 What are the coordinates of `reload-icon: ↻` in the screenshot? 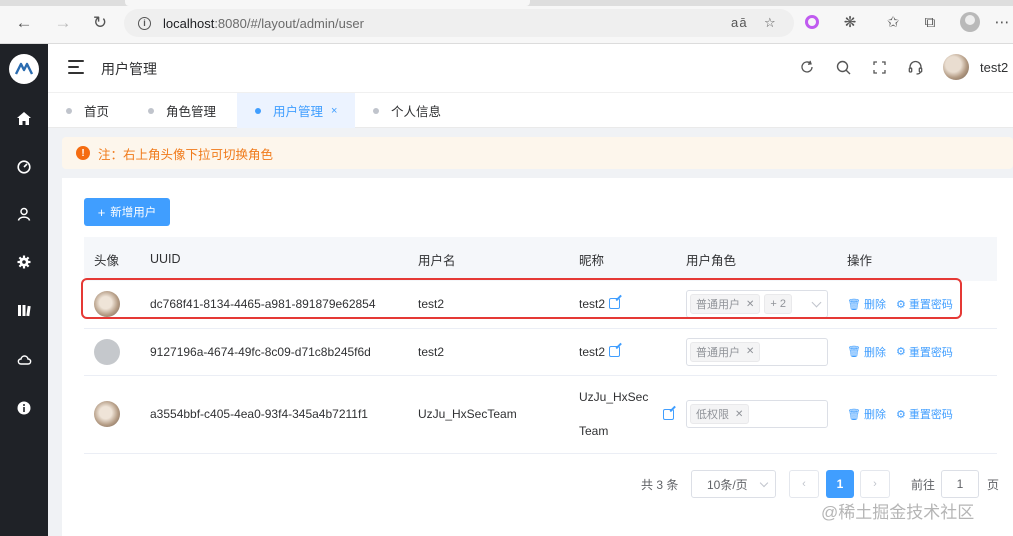 It's located at (100, 23).